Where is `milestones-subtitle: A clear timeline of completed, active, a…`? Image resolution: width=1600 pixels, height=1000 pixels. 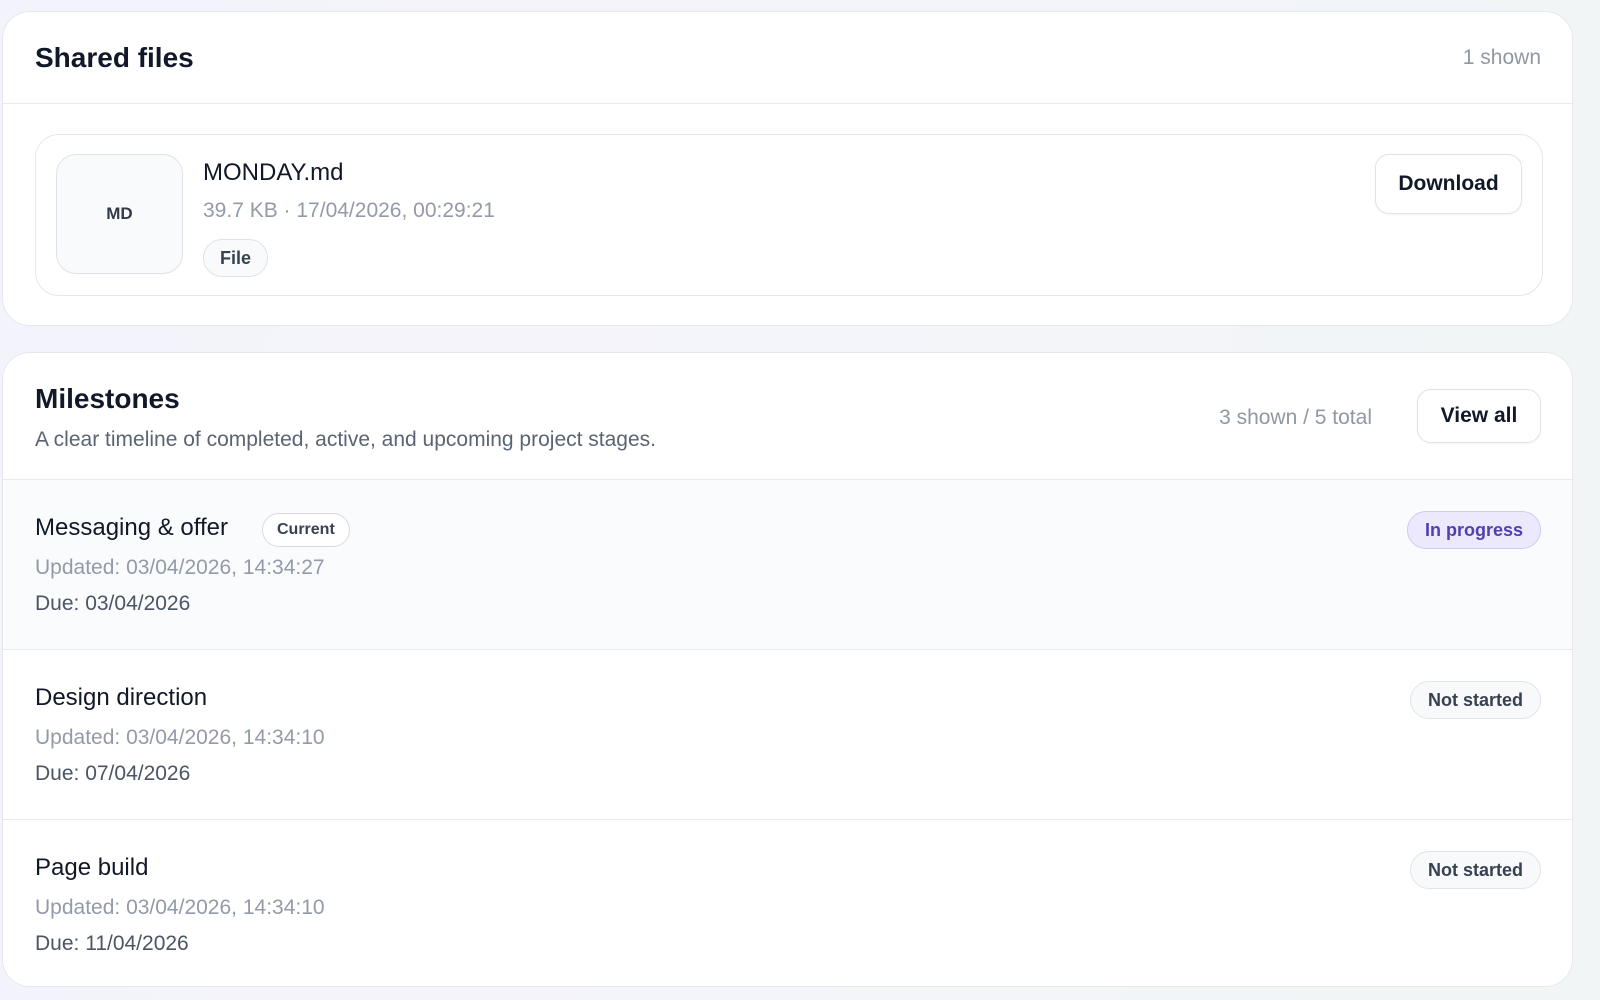
milestones-subtitle: A clear timeline of completed, active, a… is located at coordinates (345, 439).